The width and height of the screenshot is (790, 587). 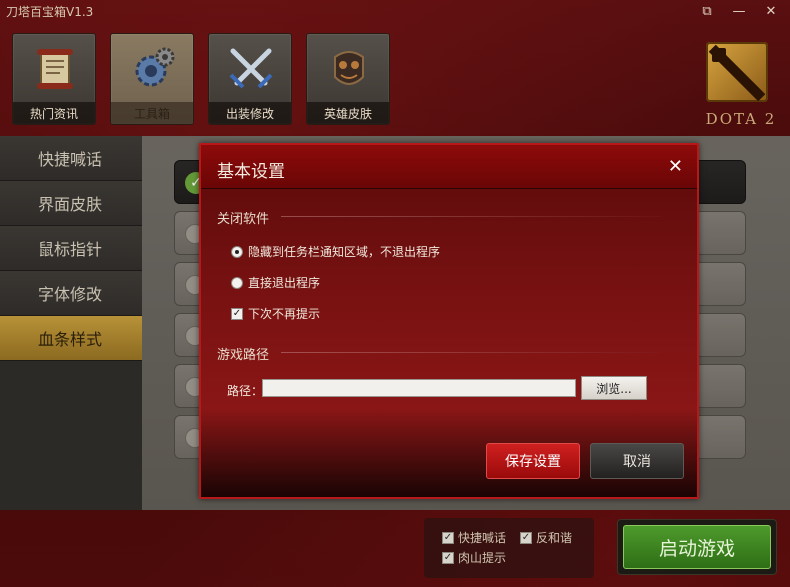 I want to click on checkbox-checked-icon: ✓, so click(x=237, y=313).